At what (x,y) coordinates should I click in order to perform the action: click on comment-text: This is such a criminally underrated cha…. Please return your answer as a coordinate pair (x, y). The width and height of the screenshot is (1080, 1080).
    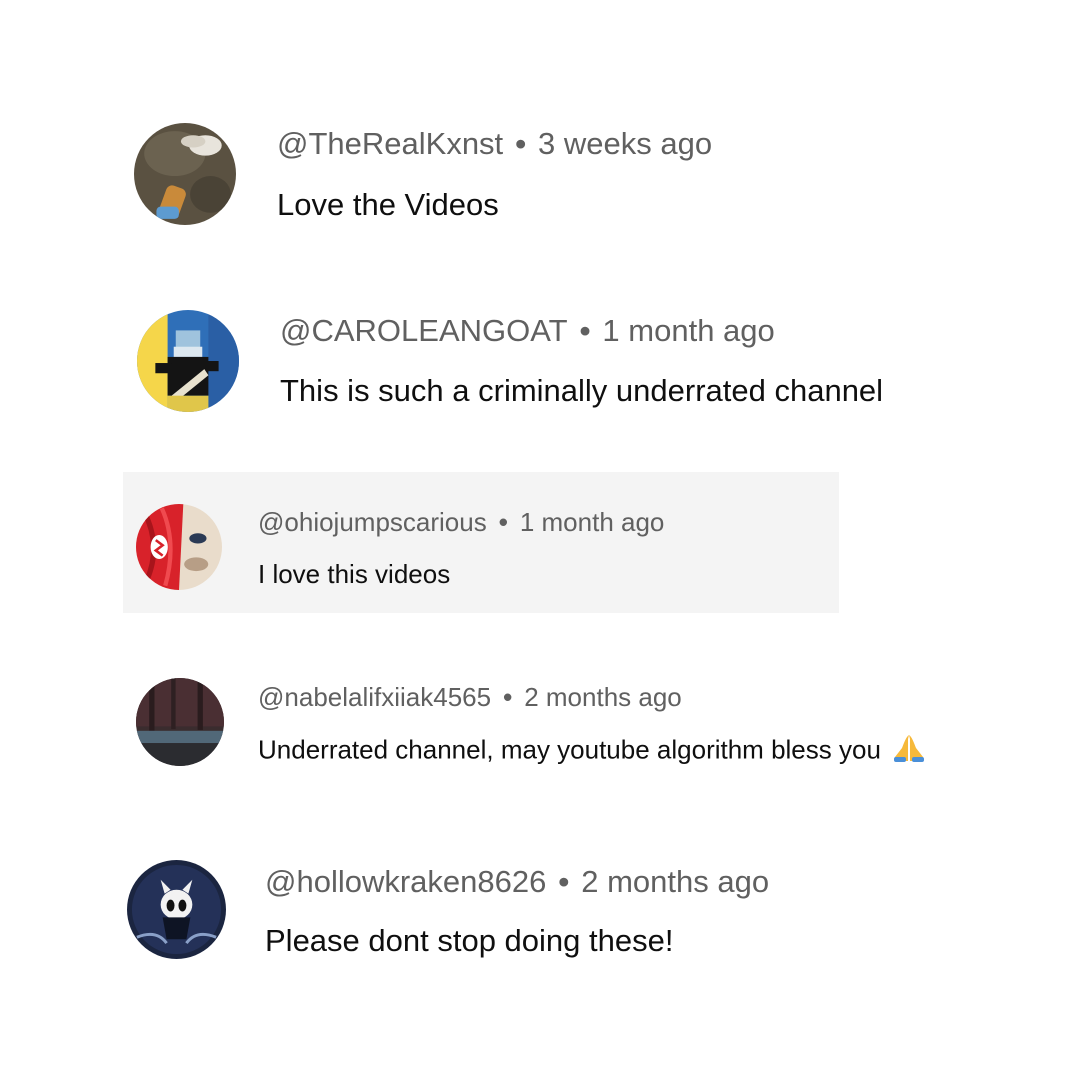
    Looking at the image, I should click on (582, 390).